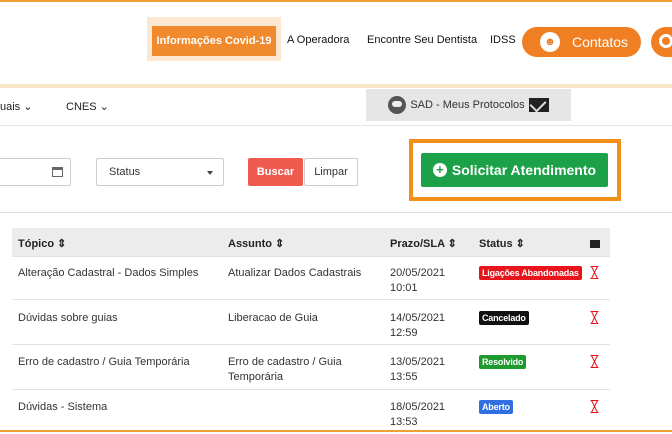 The height and width of the screenshot is (434, 672). Describe the element at coordinates (503, 362) in the screenshot. I see `status-badge: Resolvido` at that location.